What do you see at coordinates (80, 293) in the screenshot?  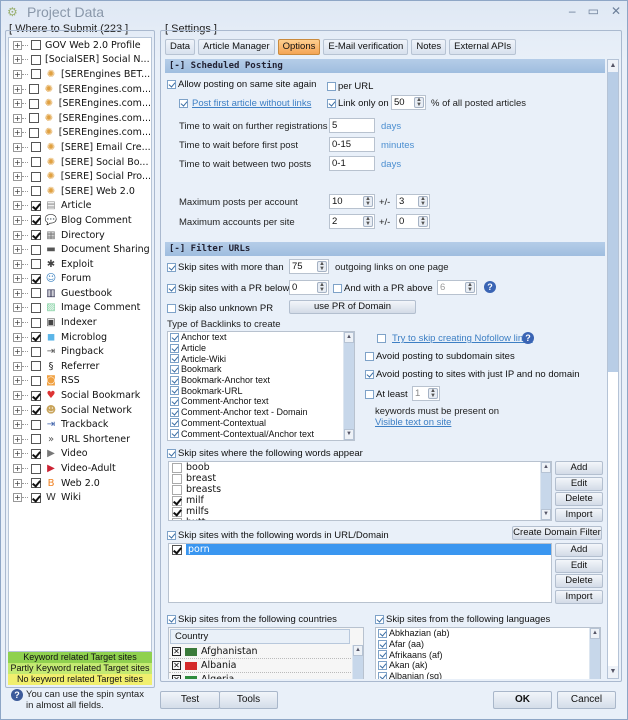 I see `tree-item: + ▥ Guestbook` at bounding box center [80, 293].